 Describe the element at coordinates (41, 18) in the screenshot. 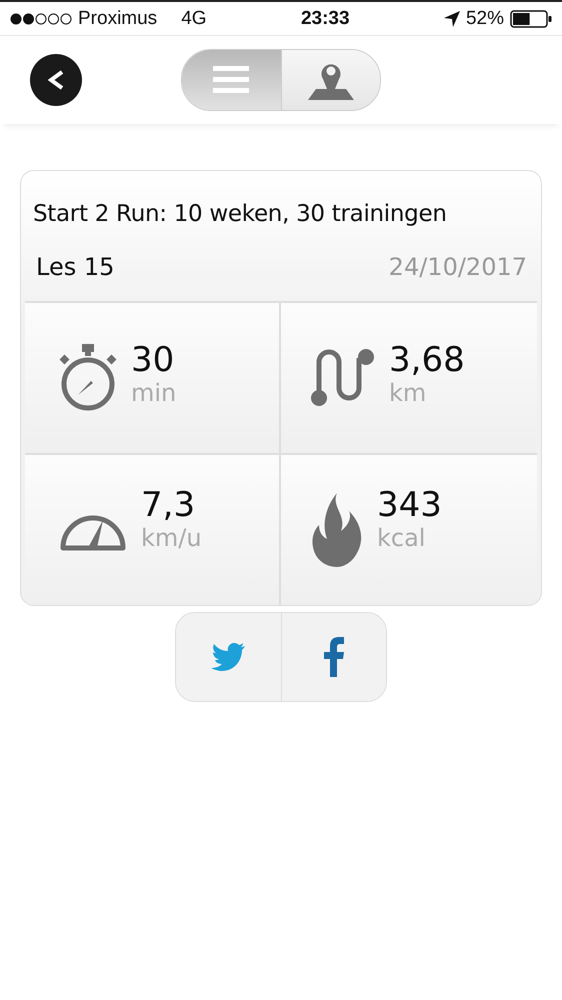

I see `signal-icon` at that location.